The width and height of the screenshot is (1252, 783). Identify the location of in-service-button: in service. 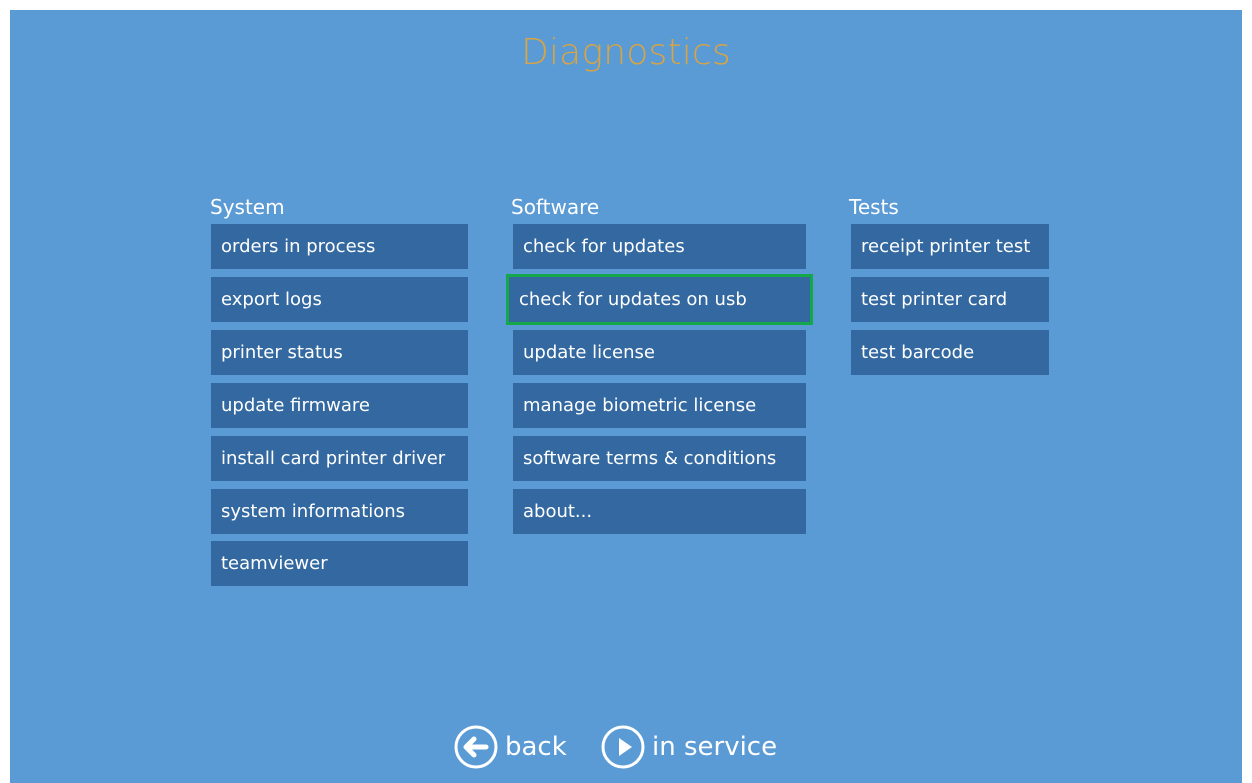
(688, 747).